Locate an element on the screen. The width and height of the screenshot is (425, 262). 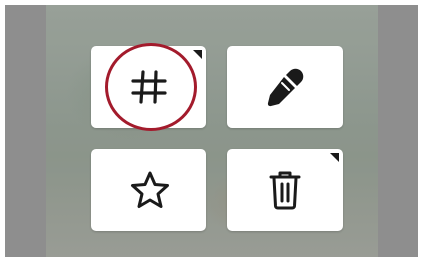
favorite-button is located at coordinates (148, 190).